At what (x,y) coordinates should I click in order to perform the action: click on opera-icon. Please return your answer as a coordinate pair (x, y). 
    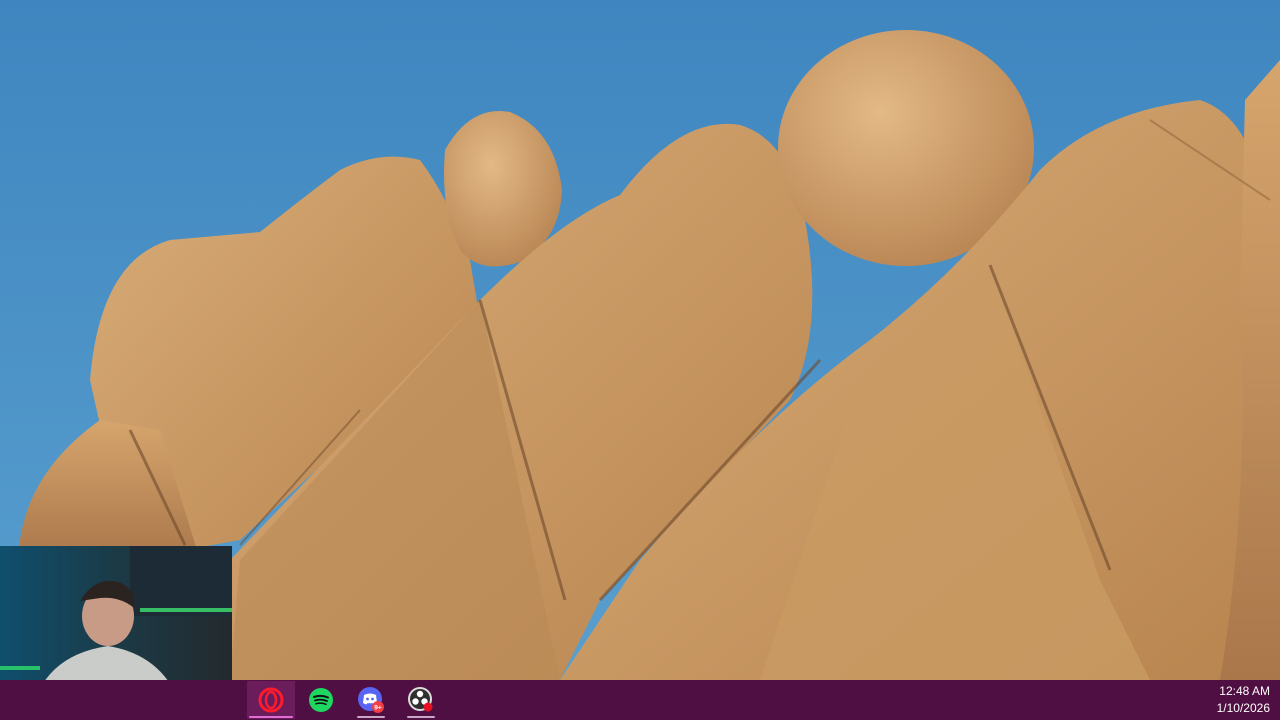
    Looking at the image, I should click on (271, 700).